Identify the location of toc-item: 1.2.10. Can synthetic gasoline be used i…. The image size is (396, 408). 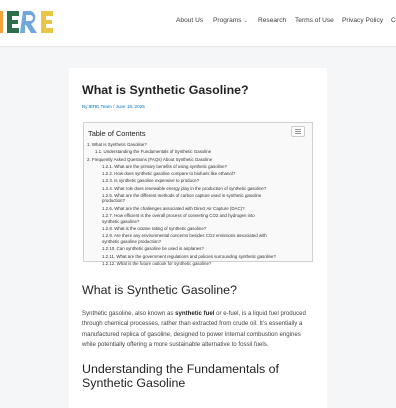
(181, 248).